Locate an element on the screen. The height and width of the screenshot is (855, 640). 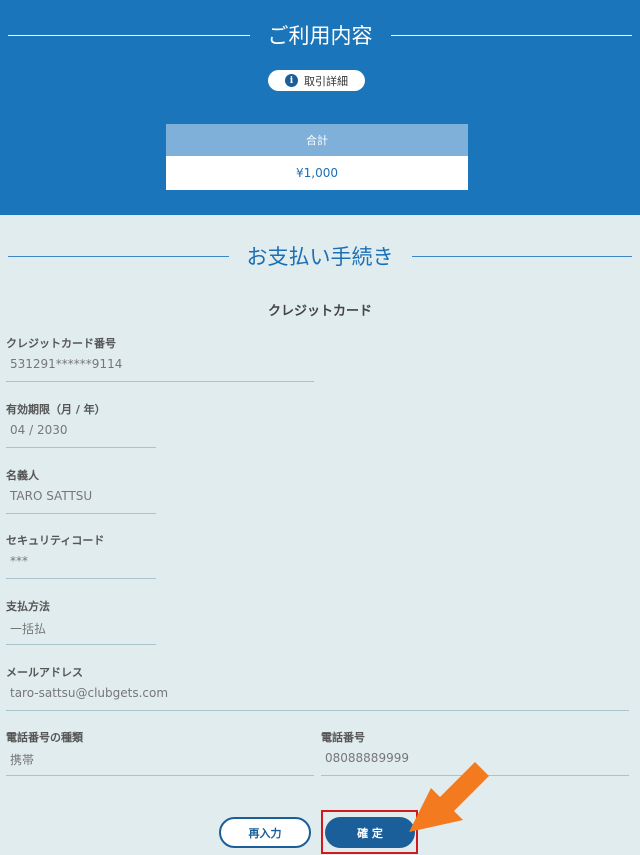
info-icon: i is located at coordinates (291, 80).